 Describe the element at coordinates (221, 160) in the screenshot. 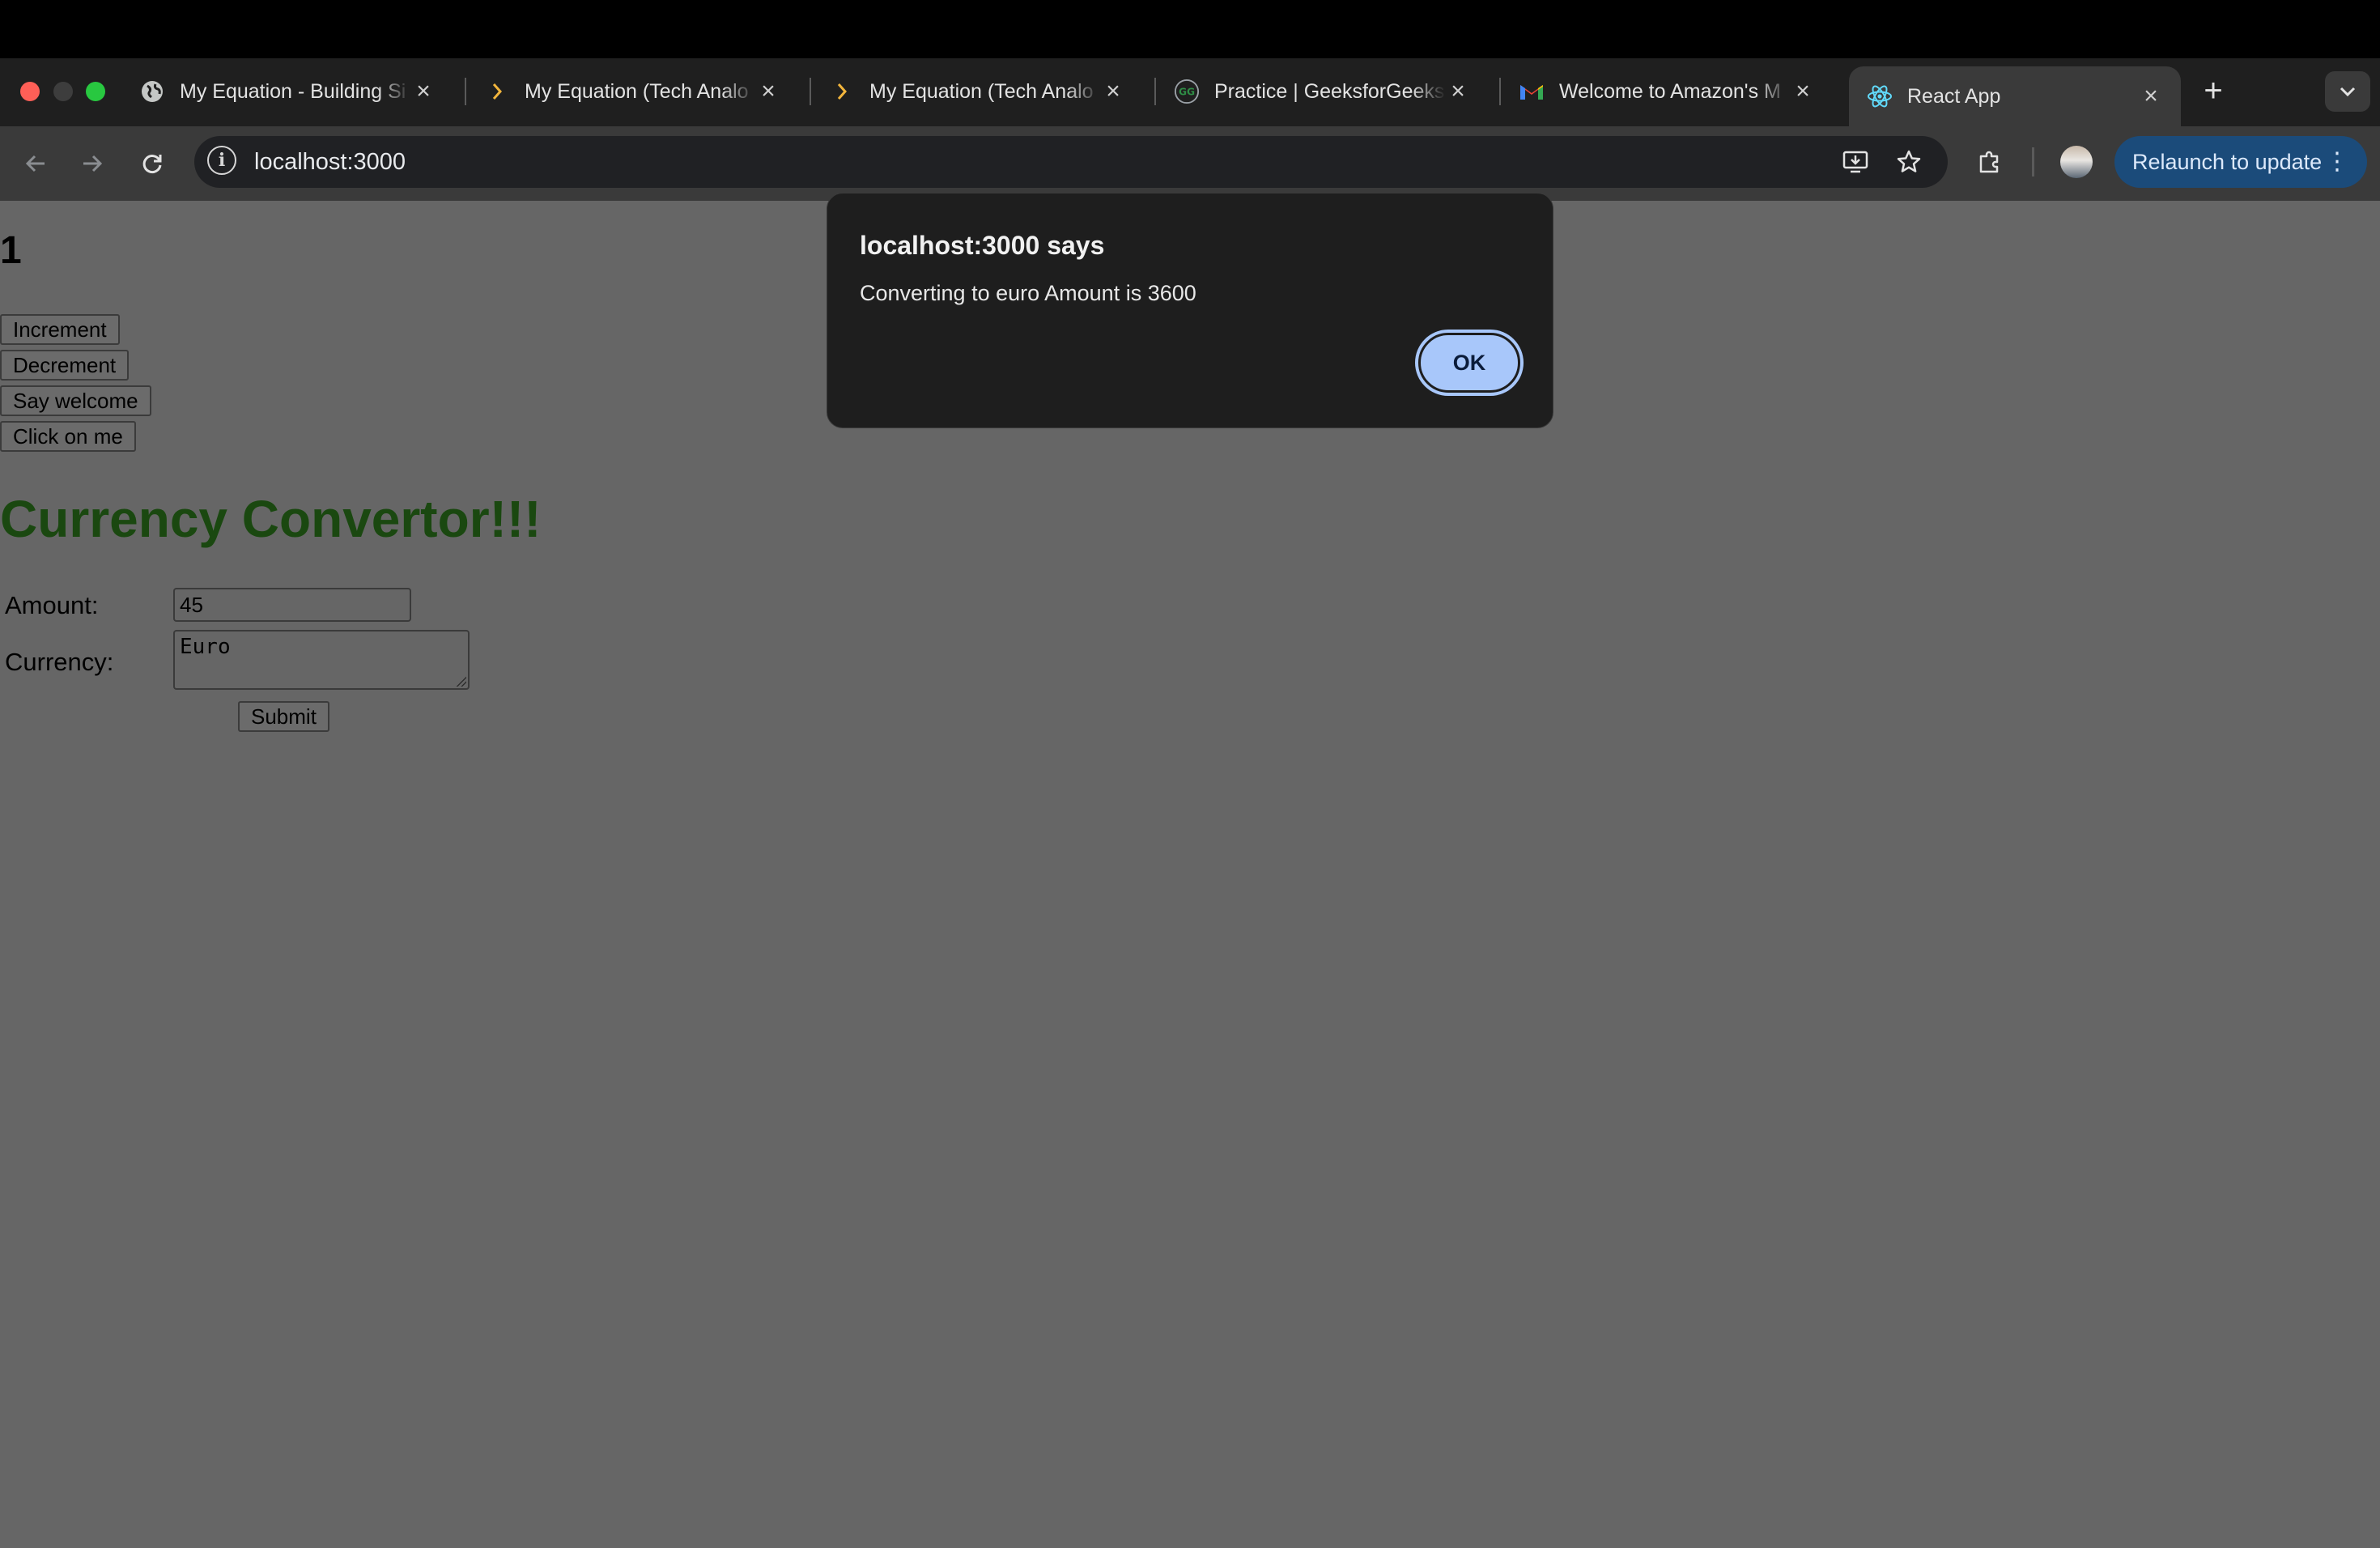

I see `site-info-icon: i` at that location.